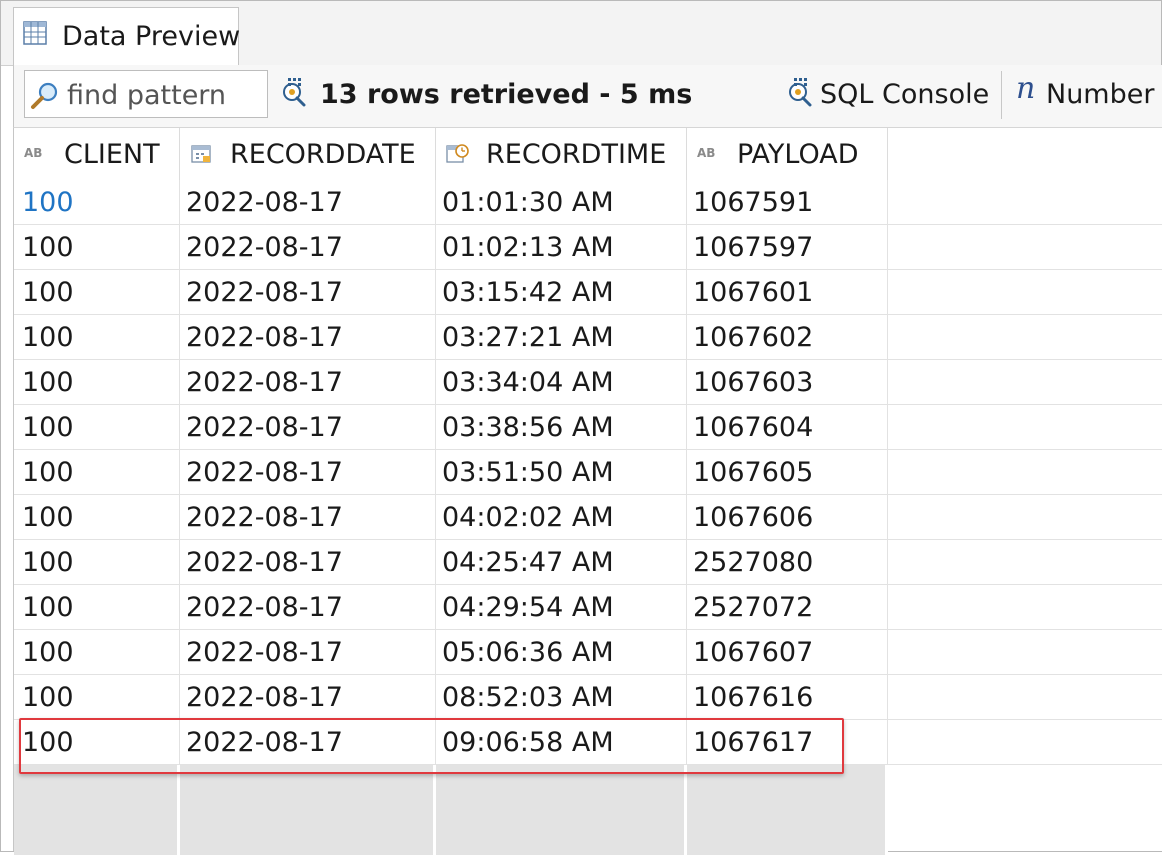 The image size is (1162, 855). I want to click on table-row: 100 2022-08-17 01:01:30 AM 1067591, so click(588, 202).